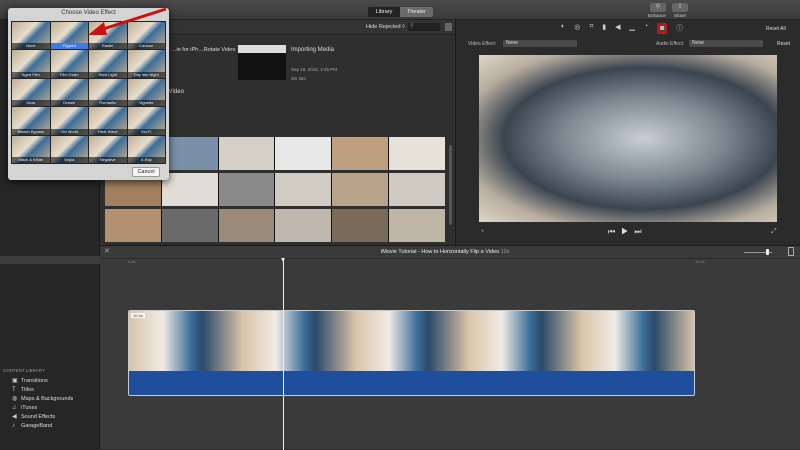 The image size is (800, 450). What do you see at coordinates (146, 36) in the screenshot?
I see `effect-cartoon: Cartoon` at bounding box center [146, 36].